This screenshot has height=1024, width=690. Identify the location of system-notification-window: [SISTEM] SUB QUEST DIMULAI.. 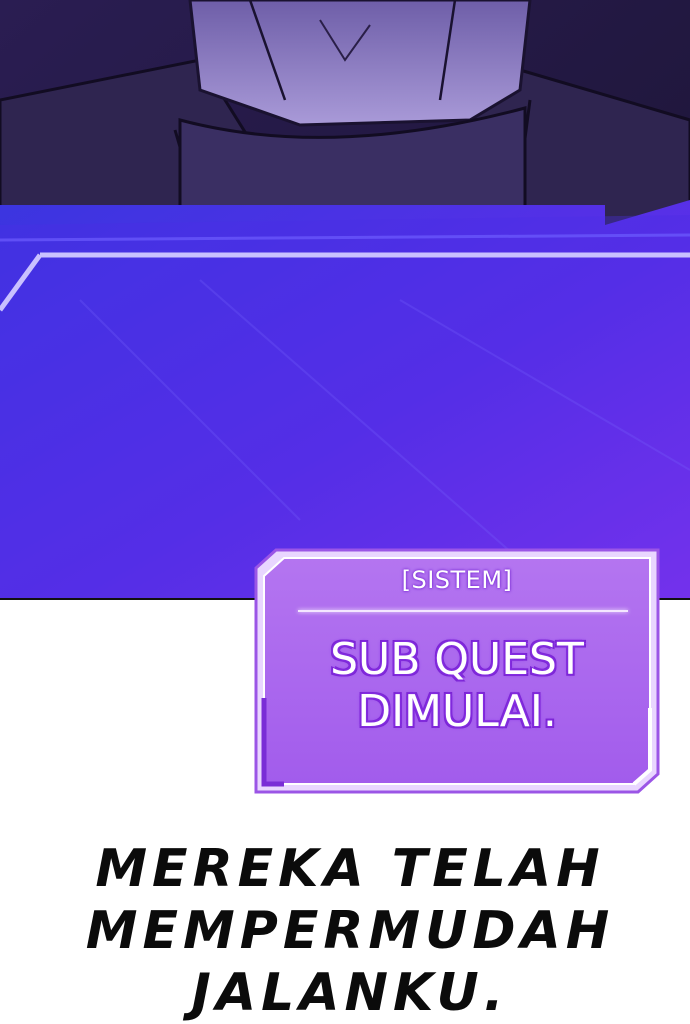
(457, 671).